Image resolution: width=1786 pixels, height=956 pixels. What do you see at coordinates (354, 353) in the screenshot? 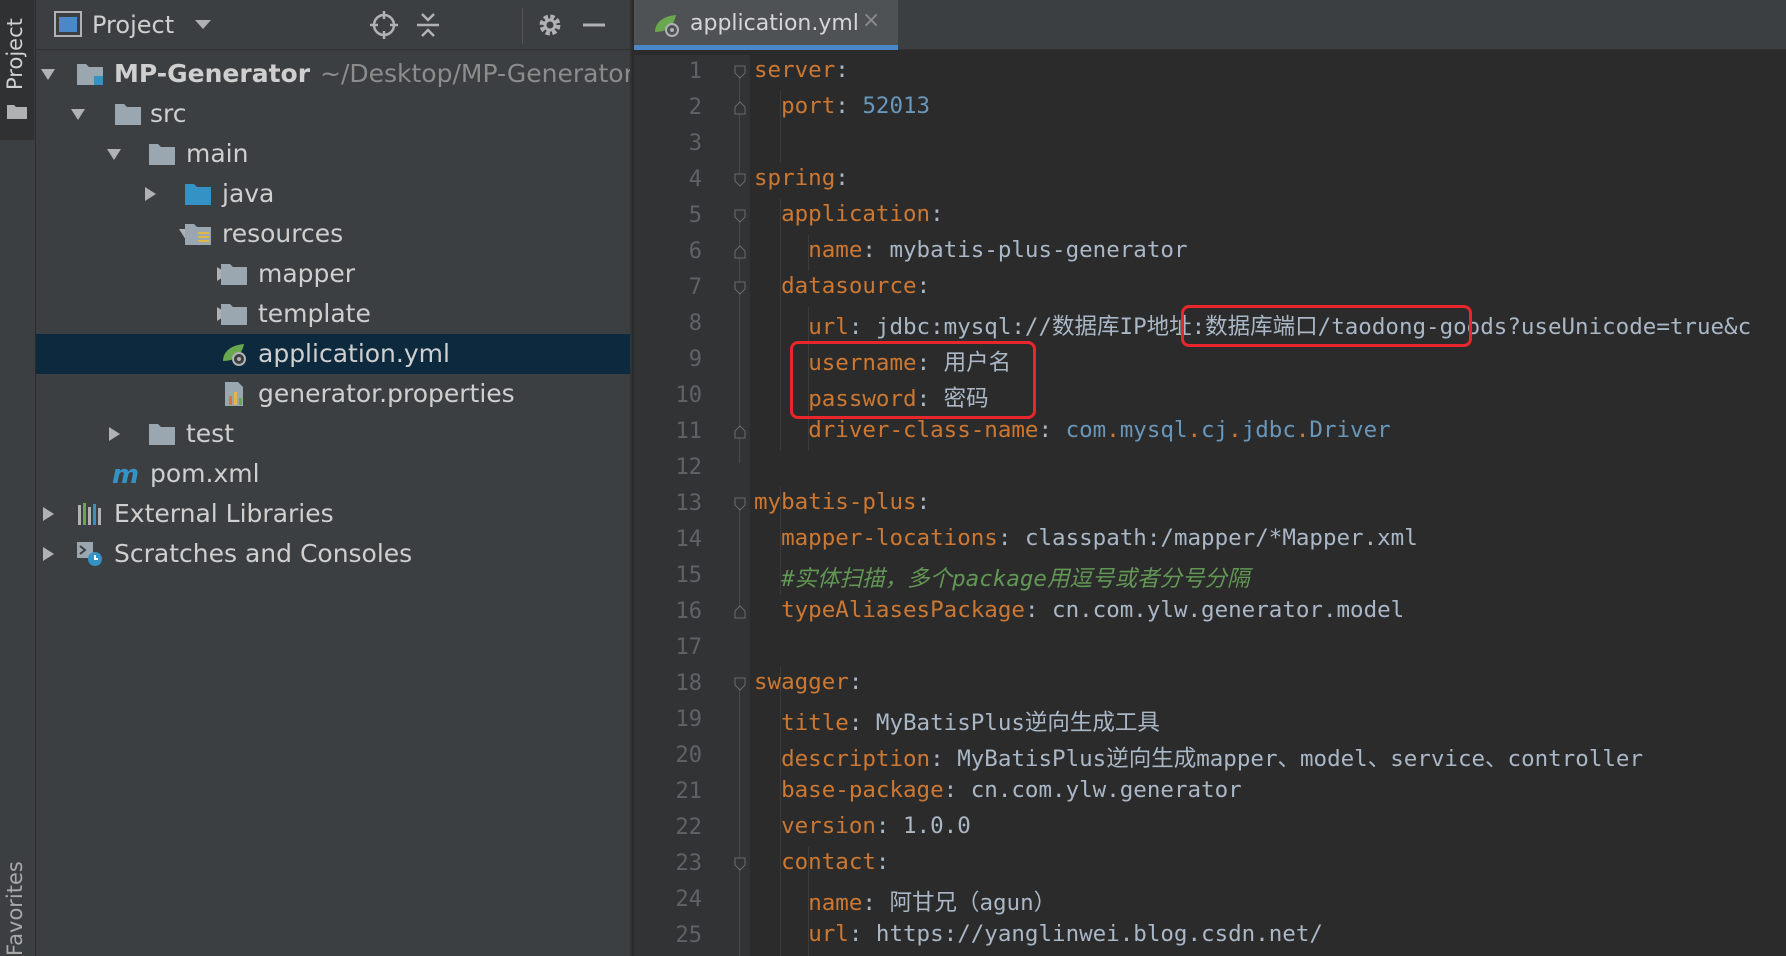
I see `tree-item-label: application.yml` at bounding box center [354, 353].